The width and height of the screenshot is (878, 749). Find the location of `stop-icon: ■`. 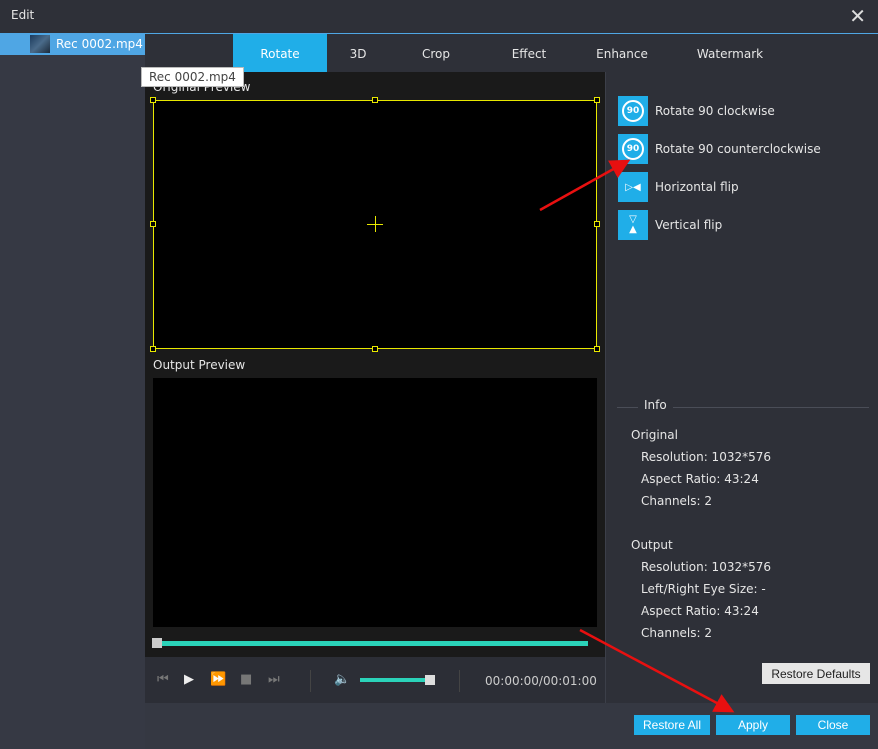

stop-icon: ■ is located at coordinates (246, 679).